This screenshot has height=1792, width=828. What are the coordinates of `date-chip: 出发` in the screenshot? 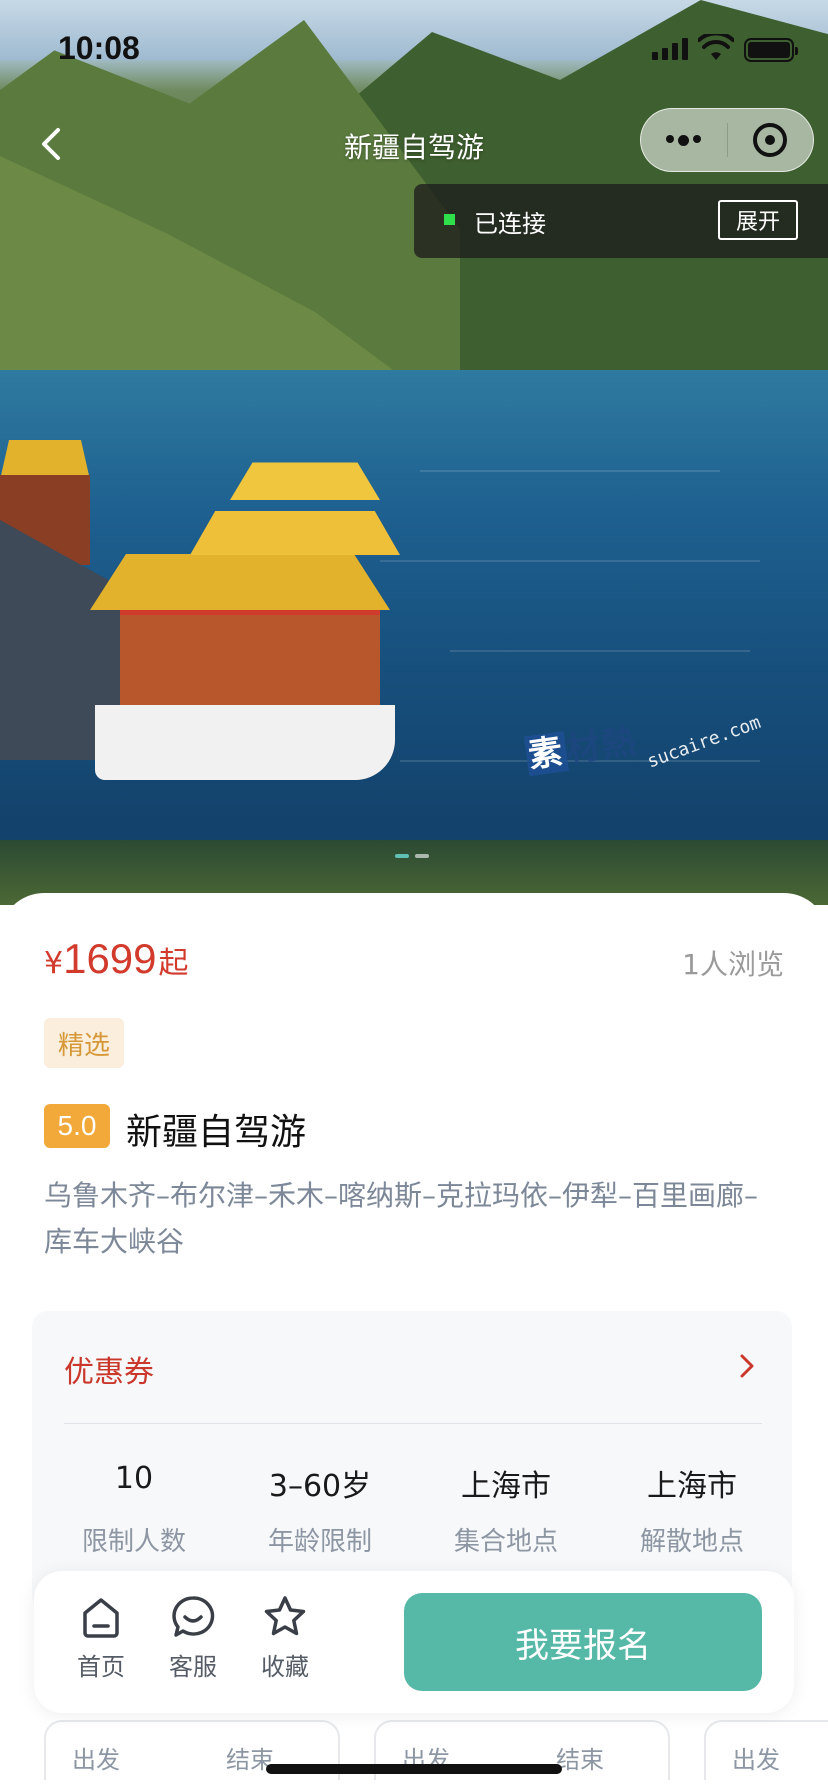 It's located at (766, 1750).